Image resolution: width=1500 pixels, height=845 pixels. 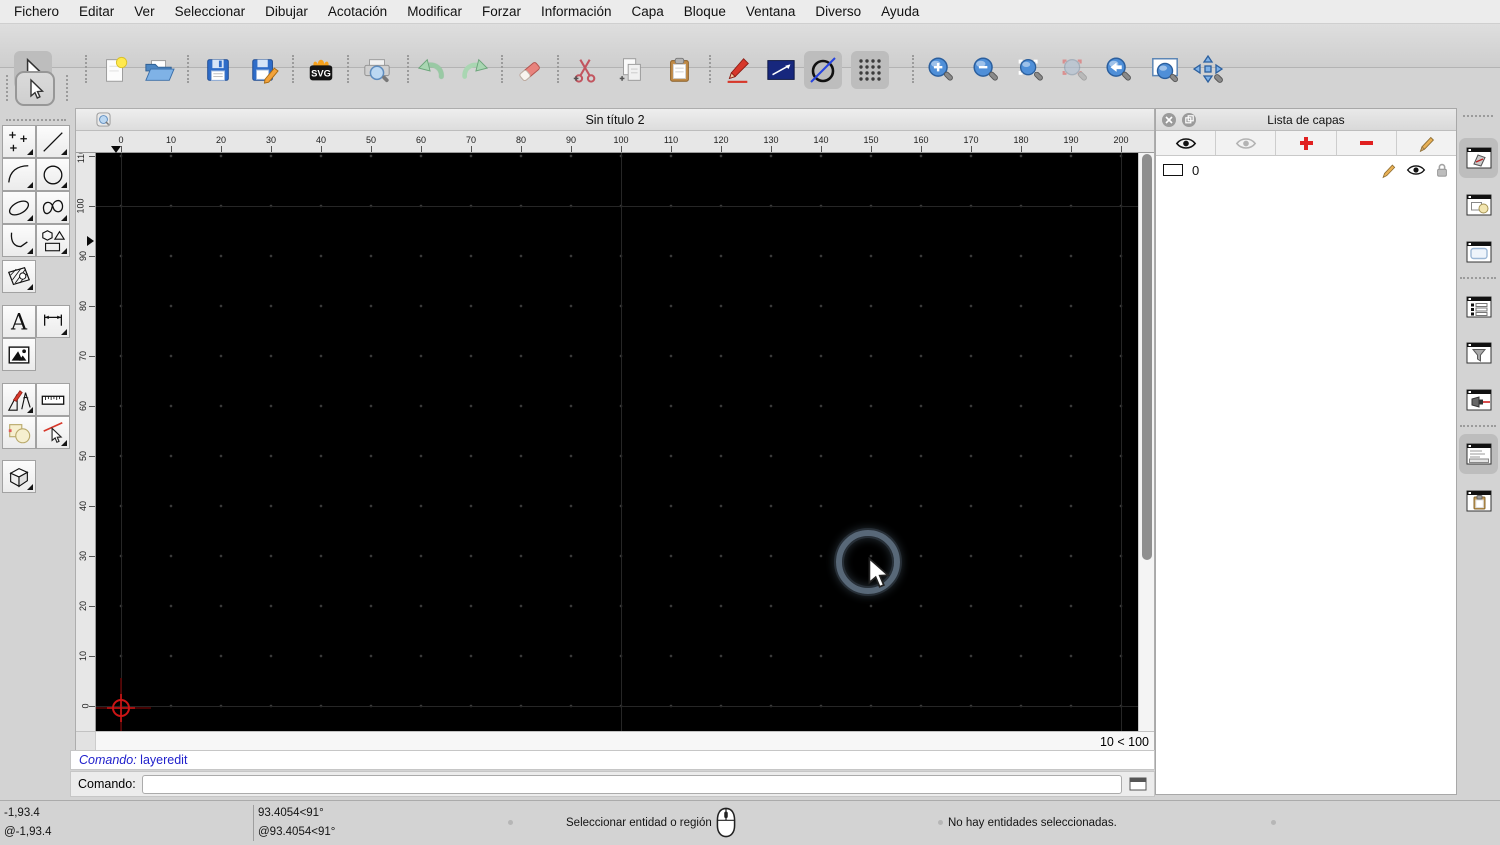 I want to click on menu-item-bloque: Bloque, so click(x=705, y=12).